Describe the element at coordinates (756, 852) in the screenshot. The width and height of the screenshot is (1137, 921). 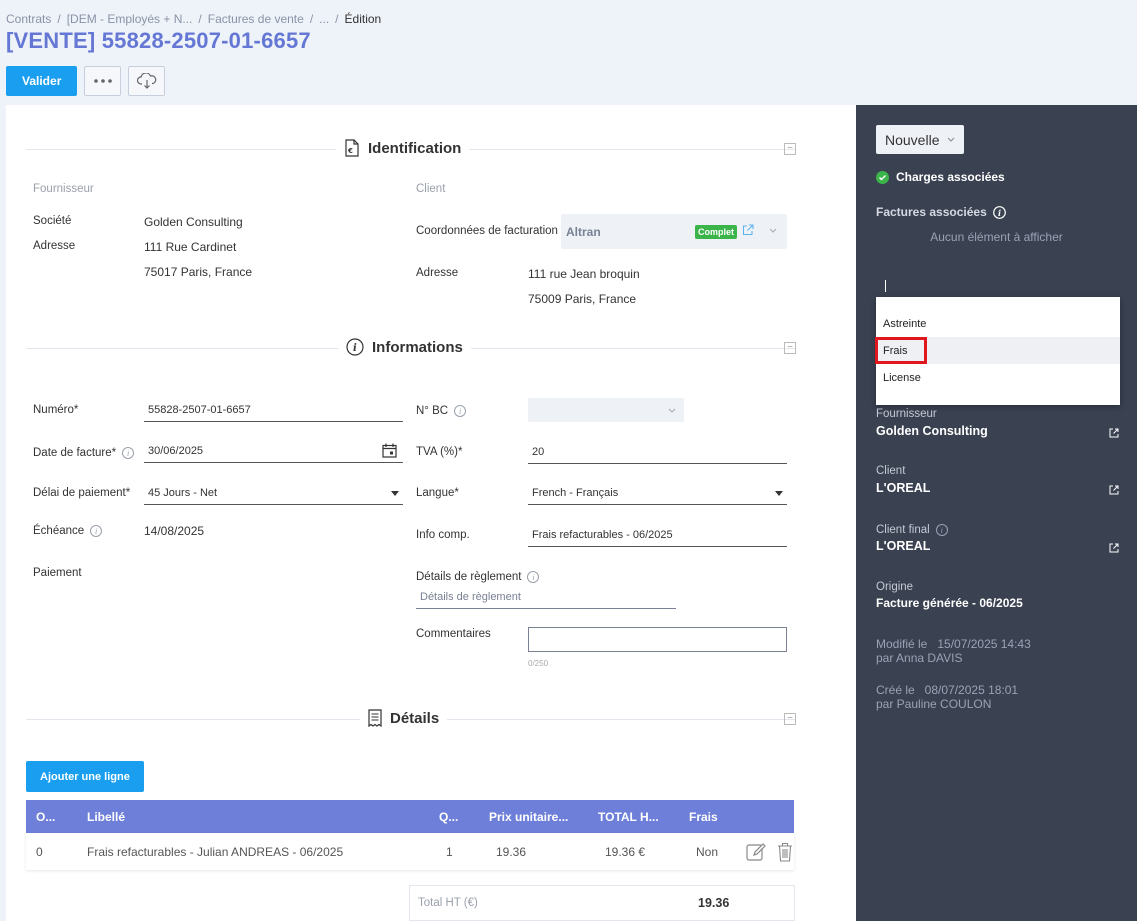
I see `edit-icon` at that location.